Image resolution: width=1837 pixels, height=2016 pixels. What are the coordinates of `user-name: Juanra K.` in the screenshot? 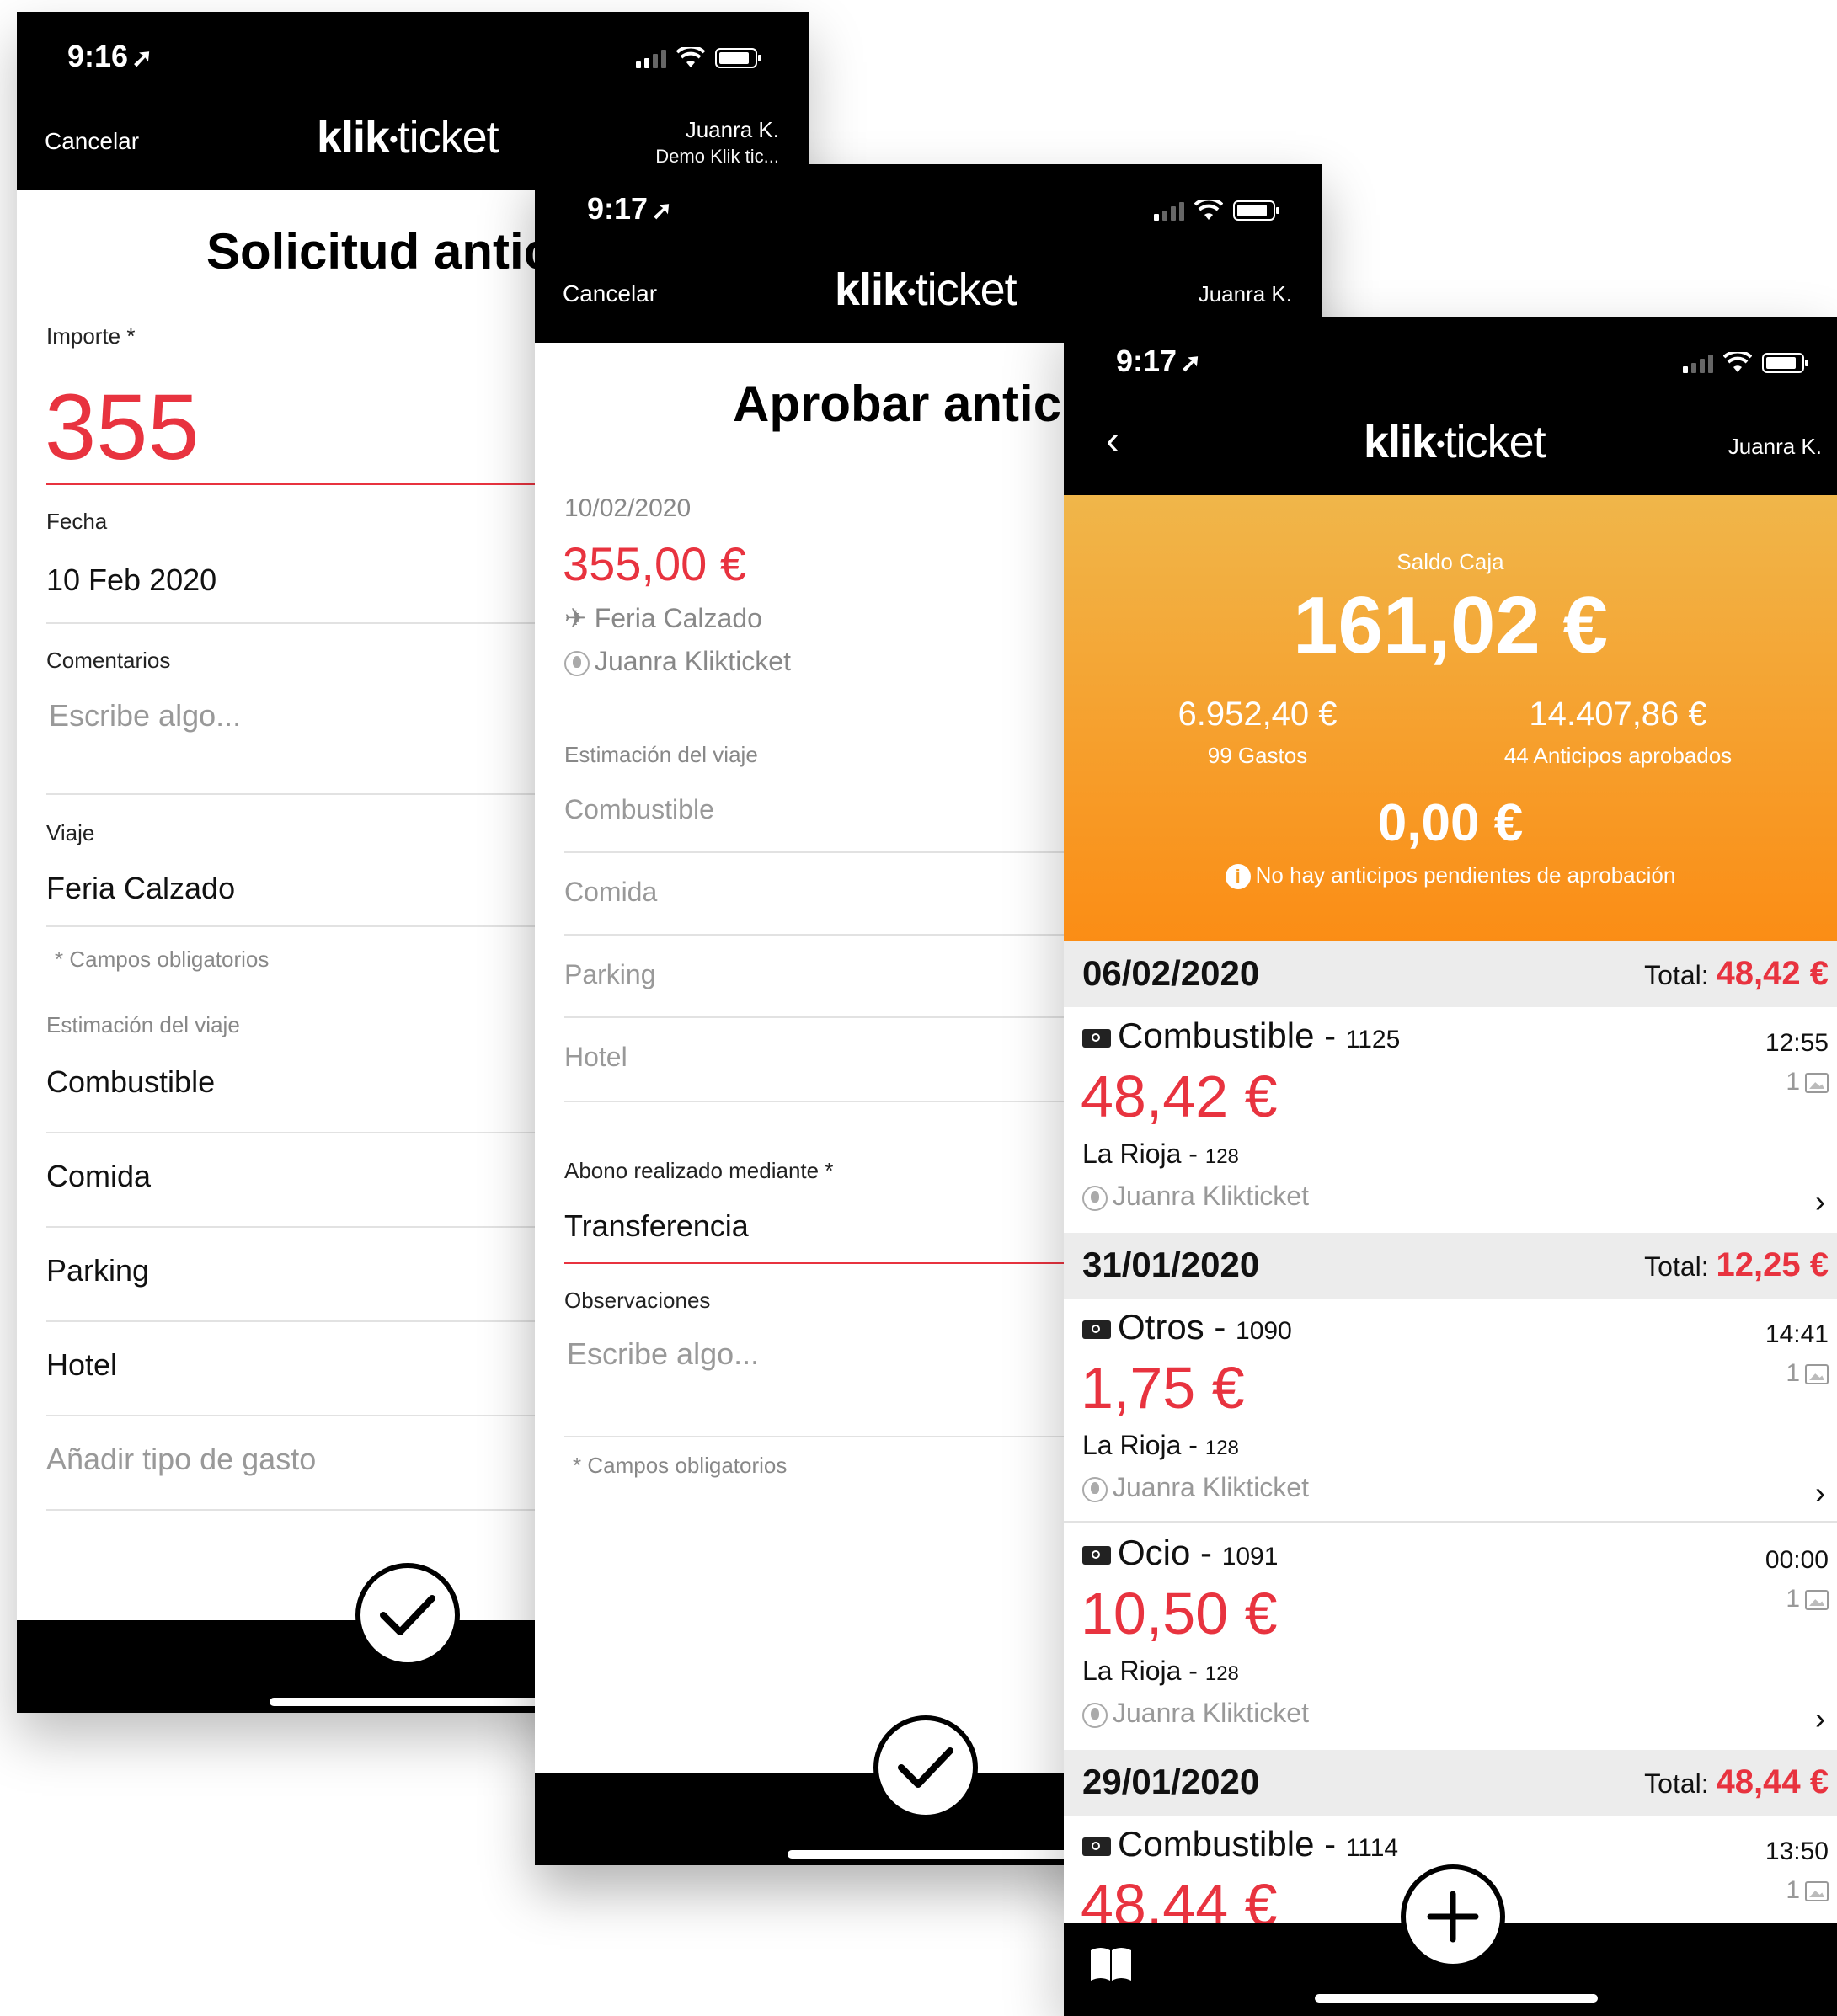 It's located at (732, 129).